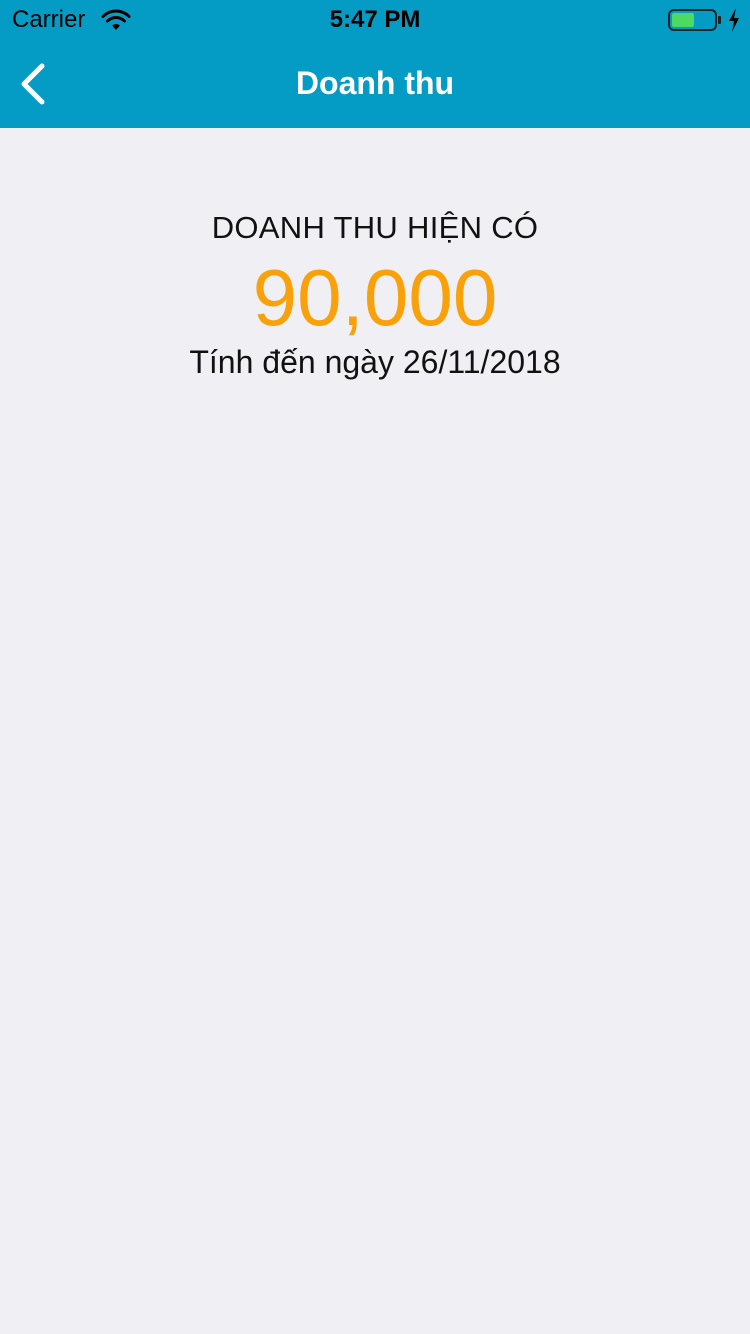  I want to click on battery-icon, so click(694, 20).